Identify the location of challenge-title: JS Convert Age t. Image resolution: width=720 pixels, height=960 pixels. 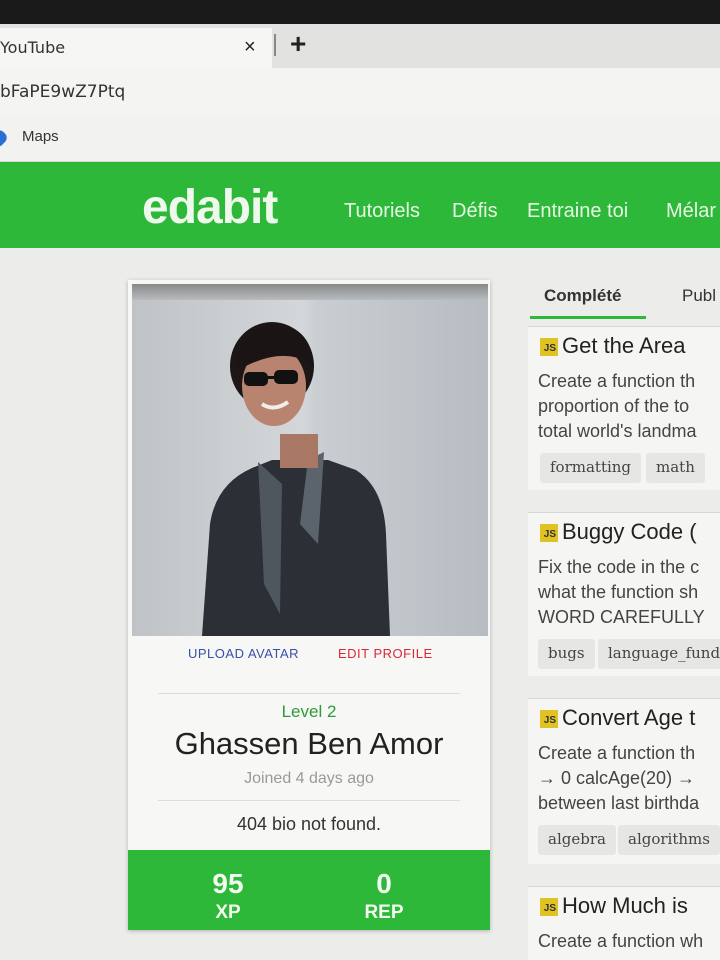
(617, 718).